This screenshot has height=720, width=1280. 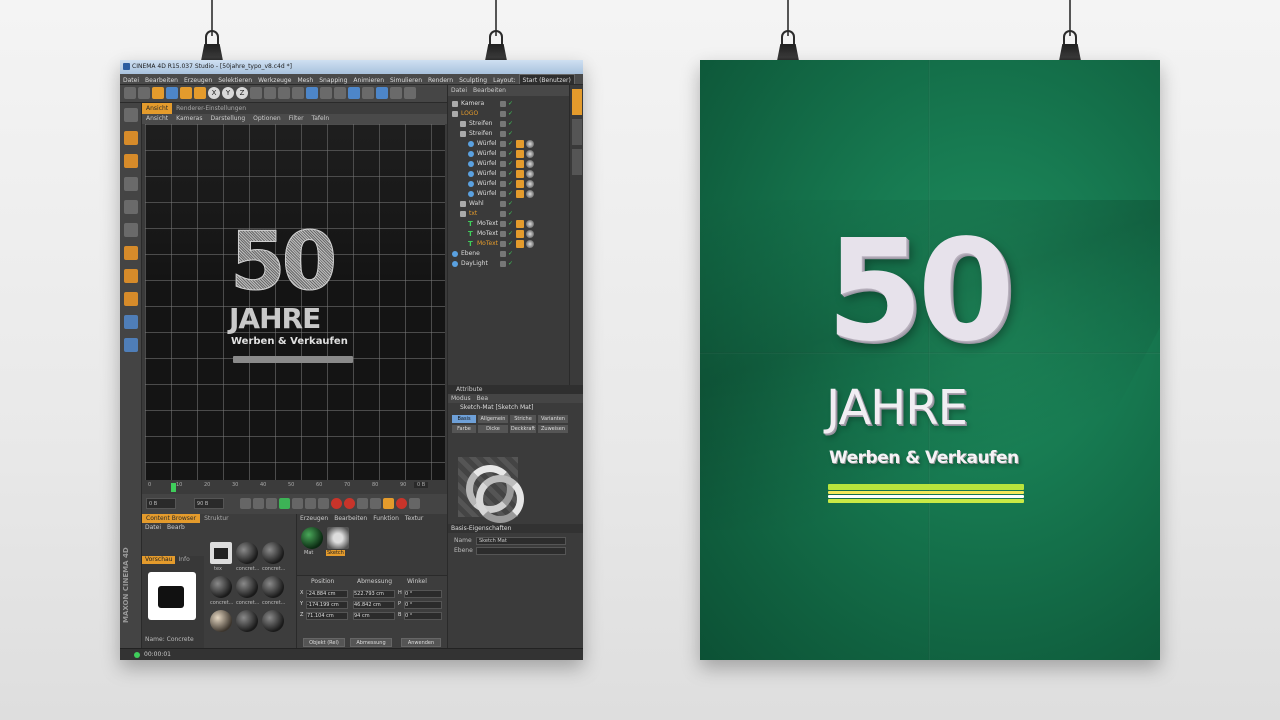 What do you see at coordinates (284, 503) in the screenshot?
I see `play-icon` at bounding box center [284, 503].